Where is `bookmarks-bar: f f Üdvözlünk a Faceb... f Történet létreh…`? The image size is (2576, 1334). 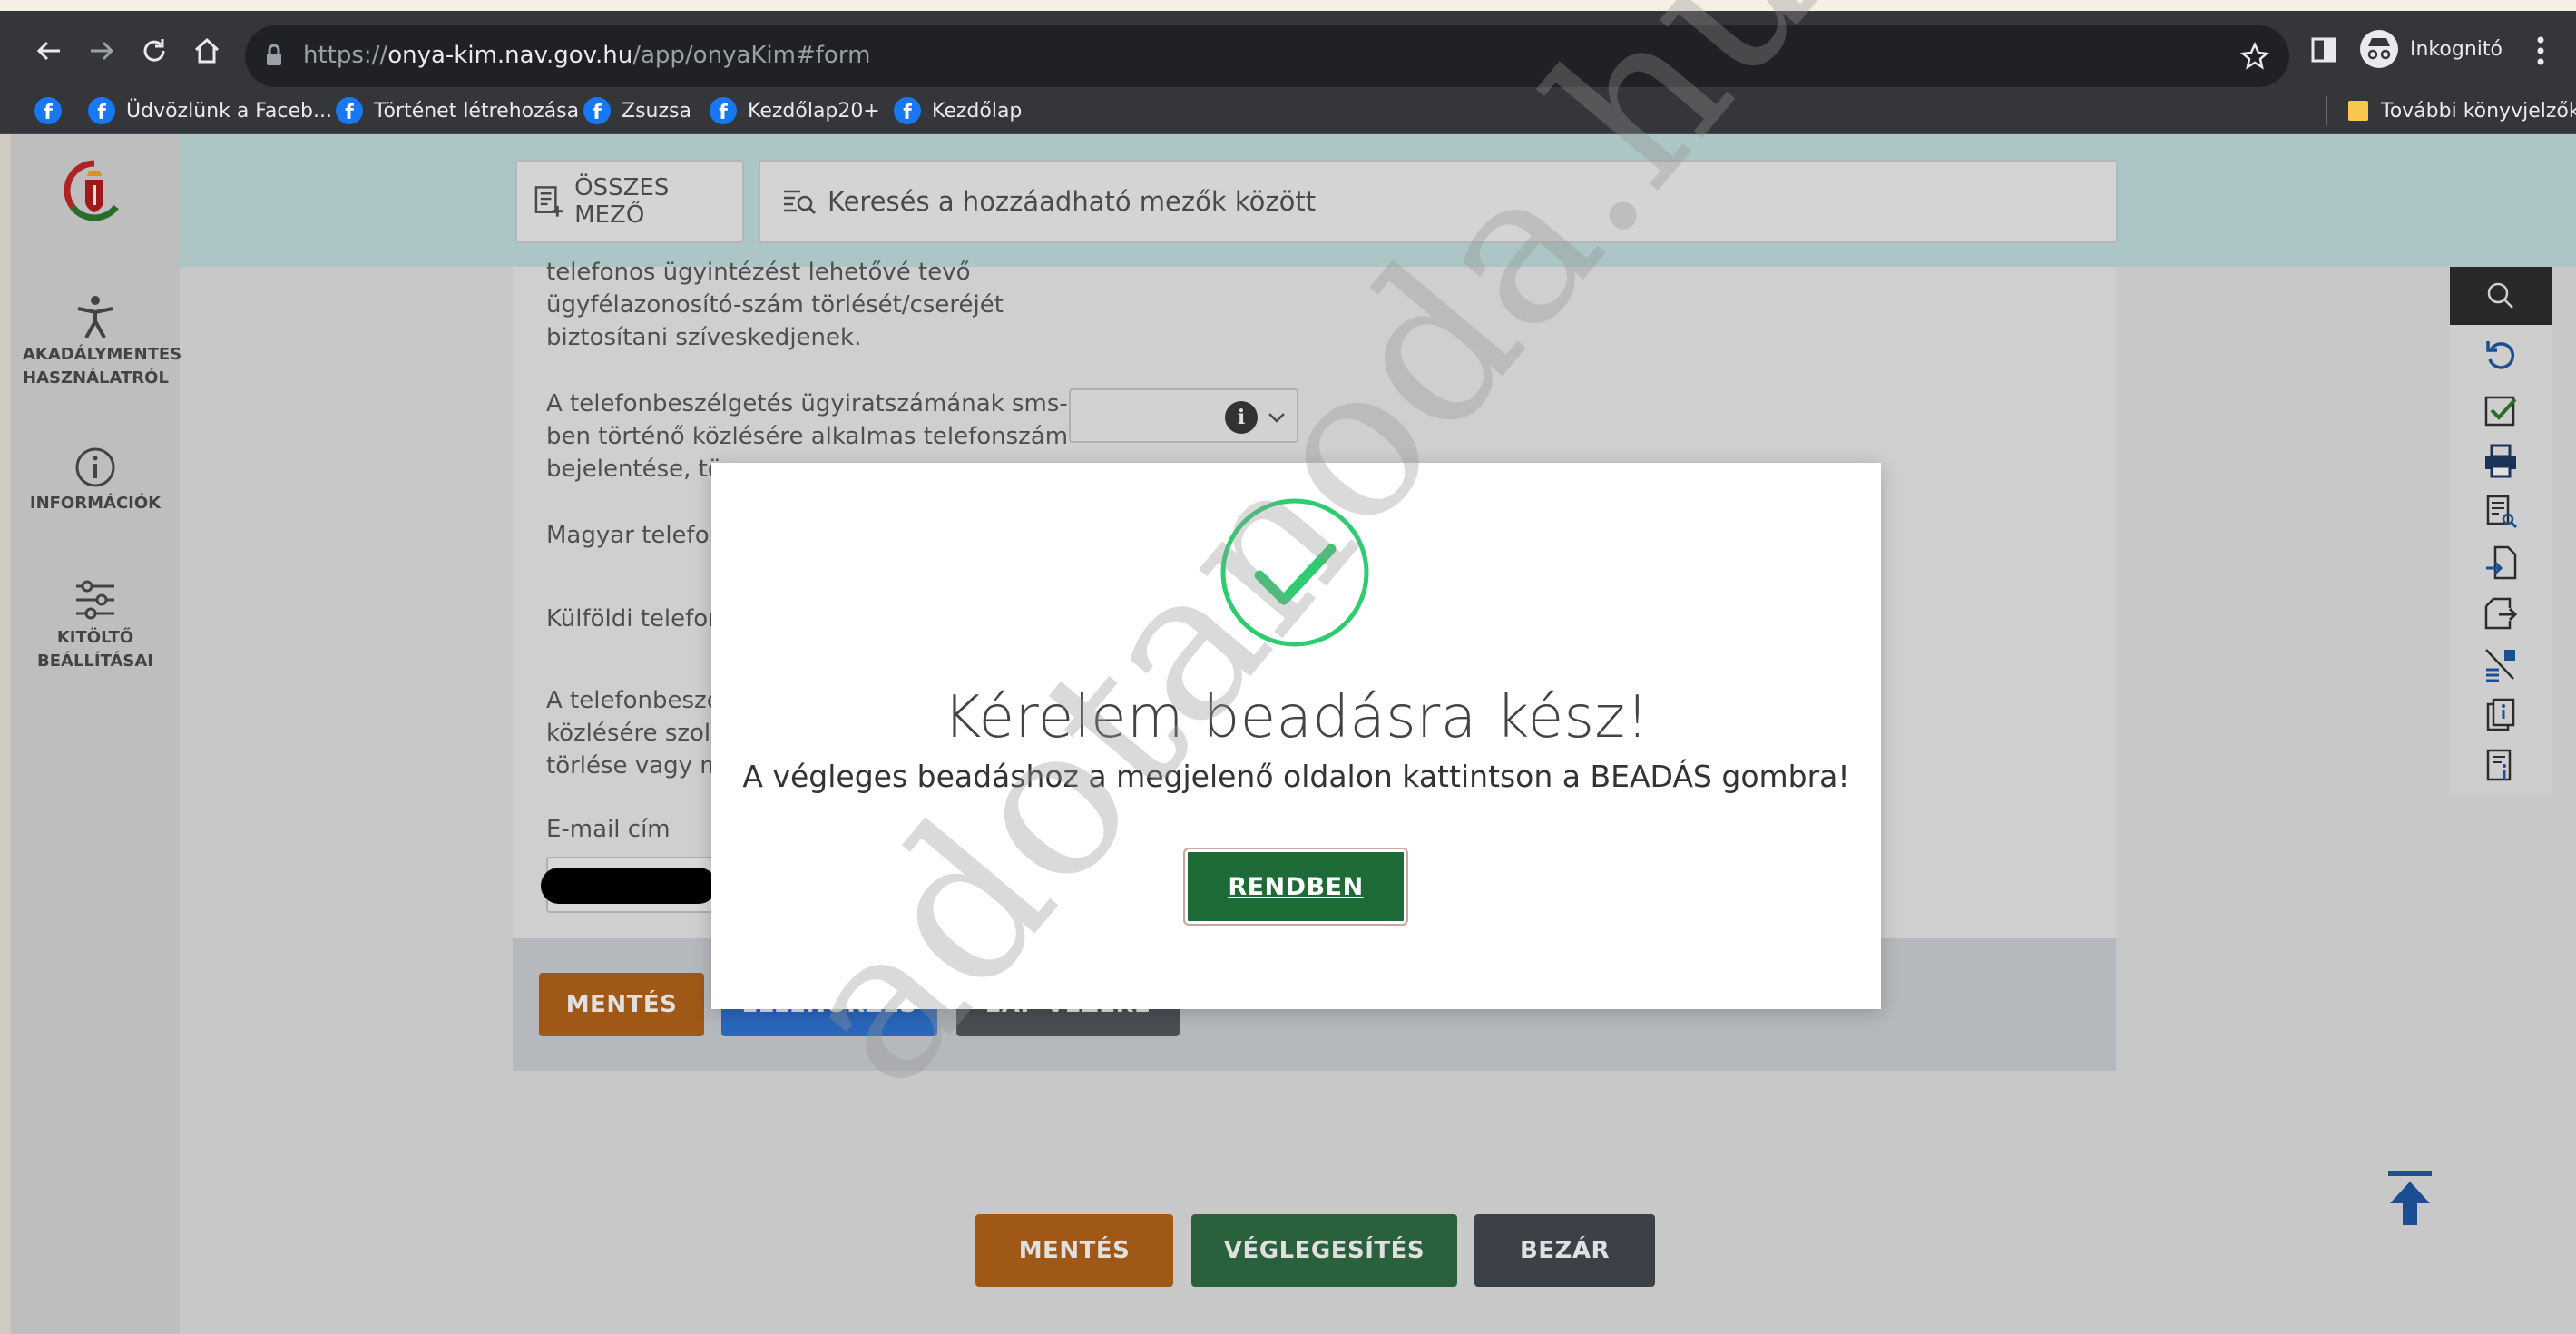
bookmarks-bar: f f Üdvözlünk a Faceb... f Történet létreh… is located at coordinates (1288, 110).